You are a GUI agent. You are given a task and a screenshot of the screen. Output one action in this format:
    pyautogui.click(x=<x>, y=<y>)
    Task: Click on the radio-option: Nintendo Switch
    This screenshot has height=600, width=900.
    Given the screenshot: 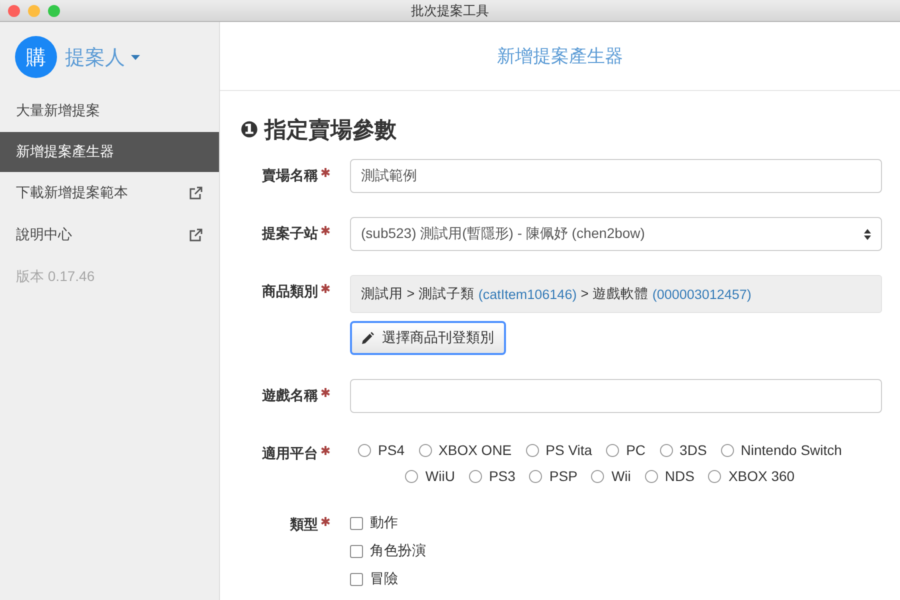 What is the action you would take?
    pyautogui.click(x=781, y=450)
    